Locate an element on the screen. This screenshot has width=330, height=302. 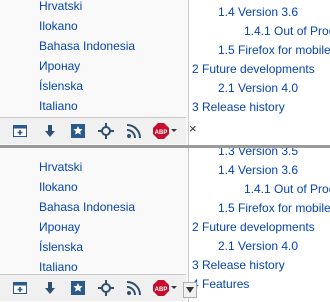
language-link: Italiano is located at coordinates (87, 106).